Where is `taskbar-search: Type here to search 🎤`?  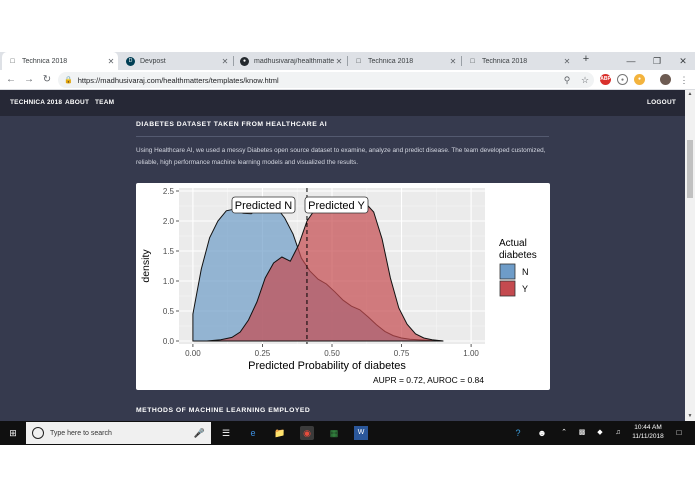
taskbar-search: Type here to search 🎤 is located at coordinates (118, 433).